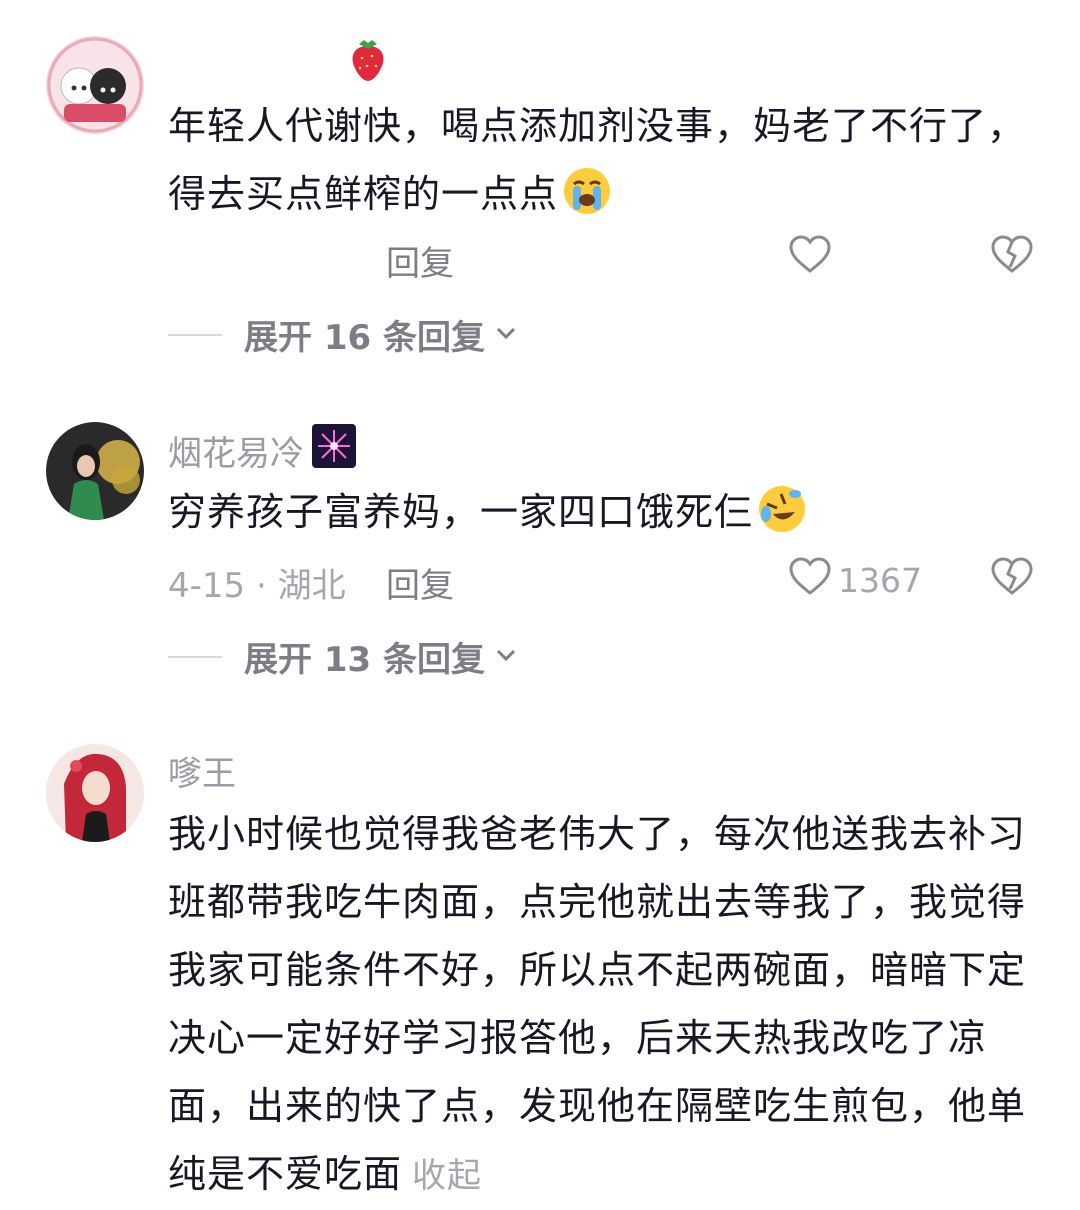 The image size is (1080, 1210). Describe the element at coordinates (202, 774) in the screenshot. I see `username-text: 嗲王` at that location.